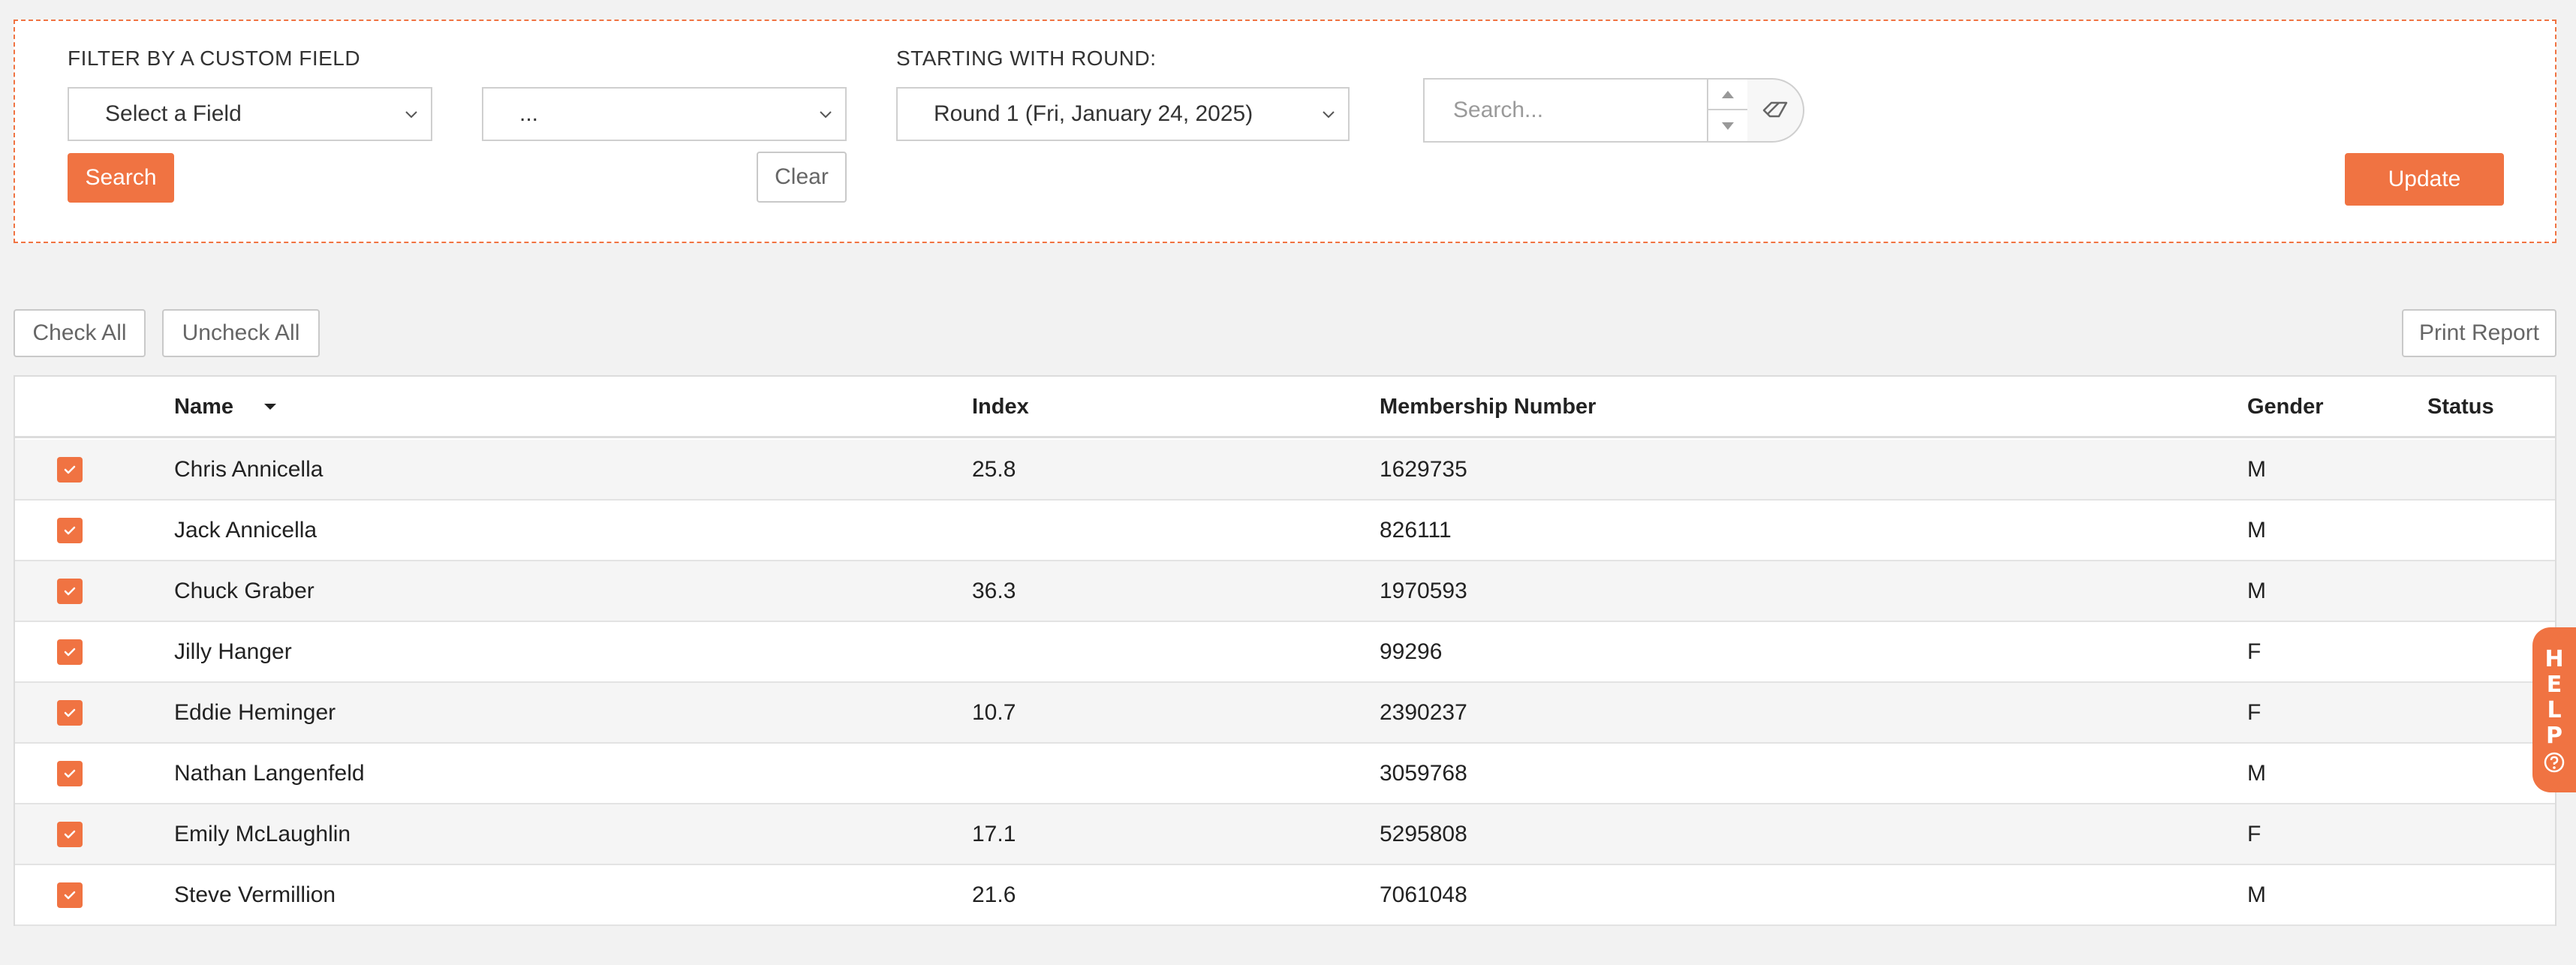 The height and width of the screenshot is (965, 2576). Describe the element at coordinates (241, 333) in the screenshot. I see `uncheck-all-button: Uncheck All` at that location.